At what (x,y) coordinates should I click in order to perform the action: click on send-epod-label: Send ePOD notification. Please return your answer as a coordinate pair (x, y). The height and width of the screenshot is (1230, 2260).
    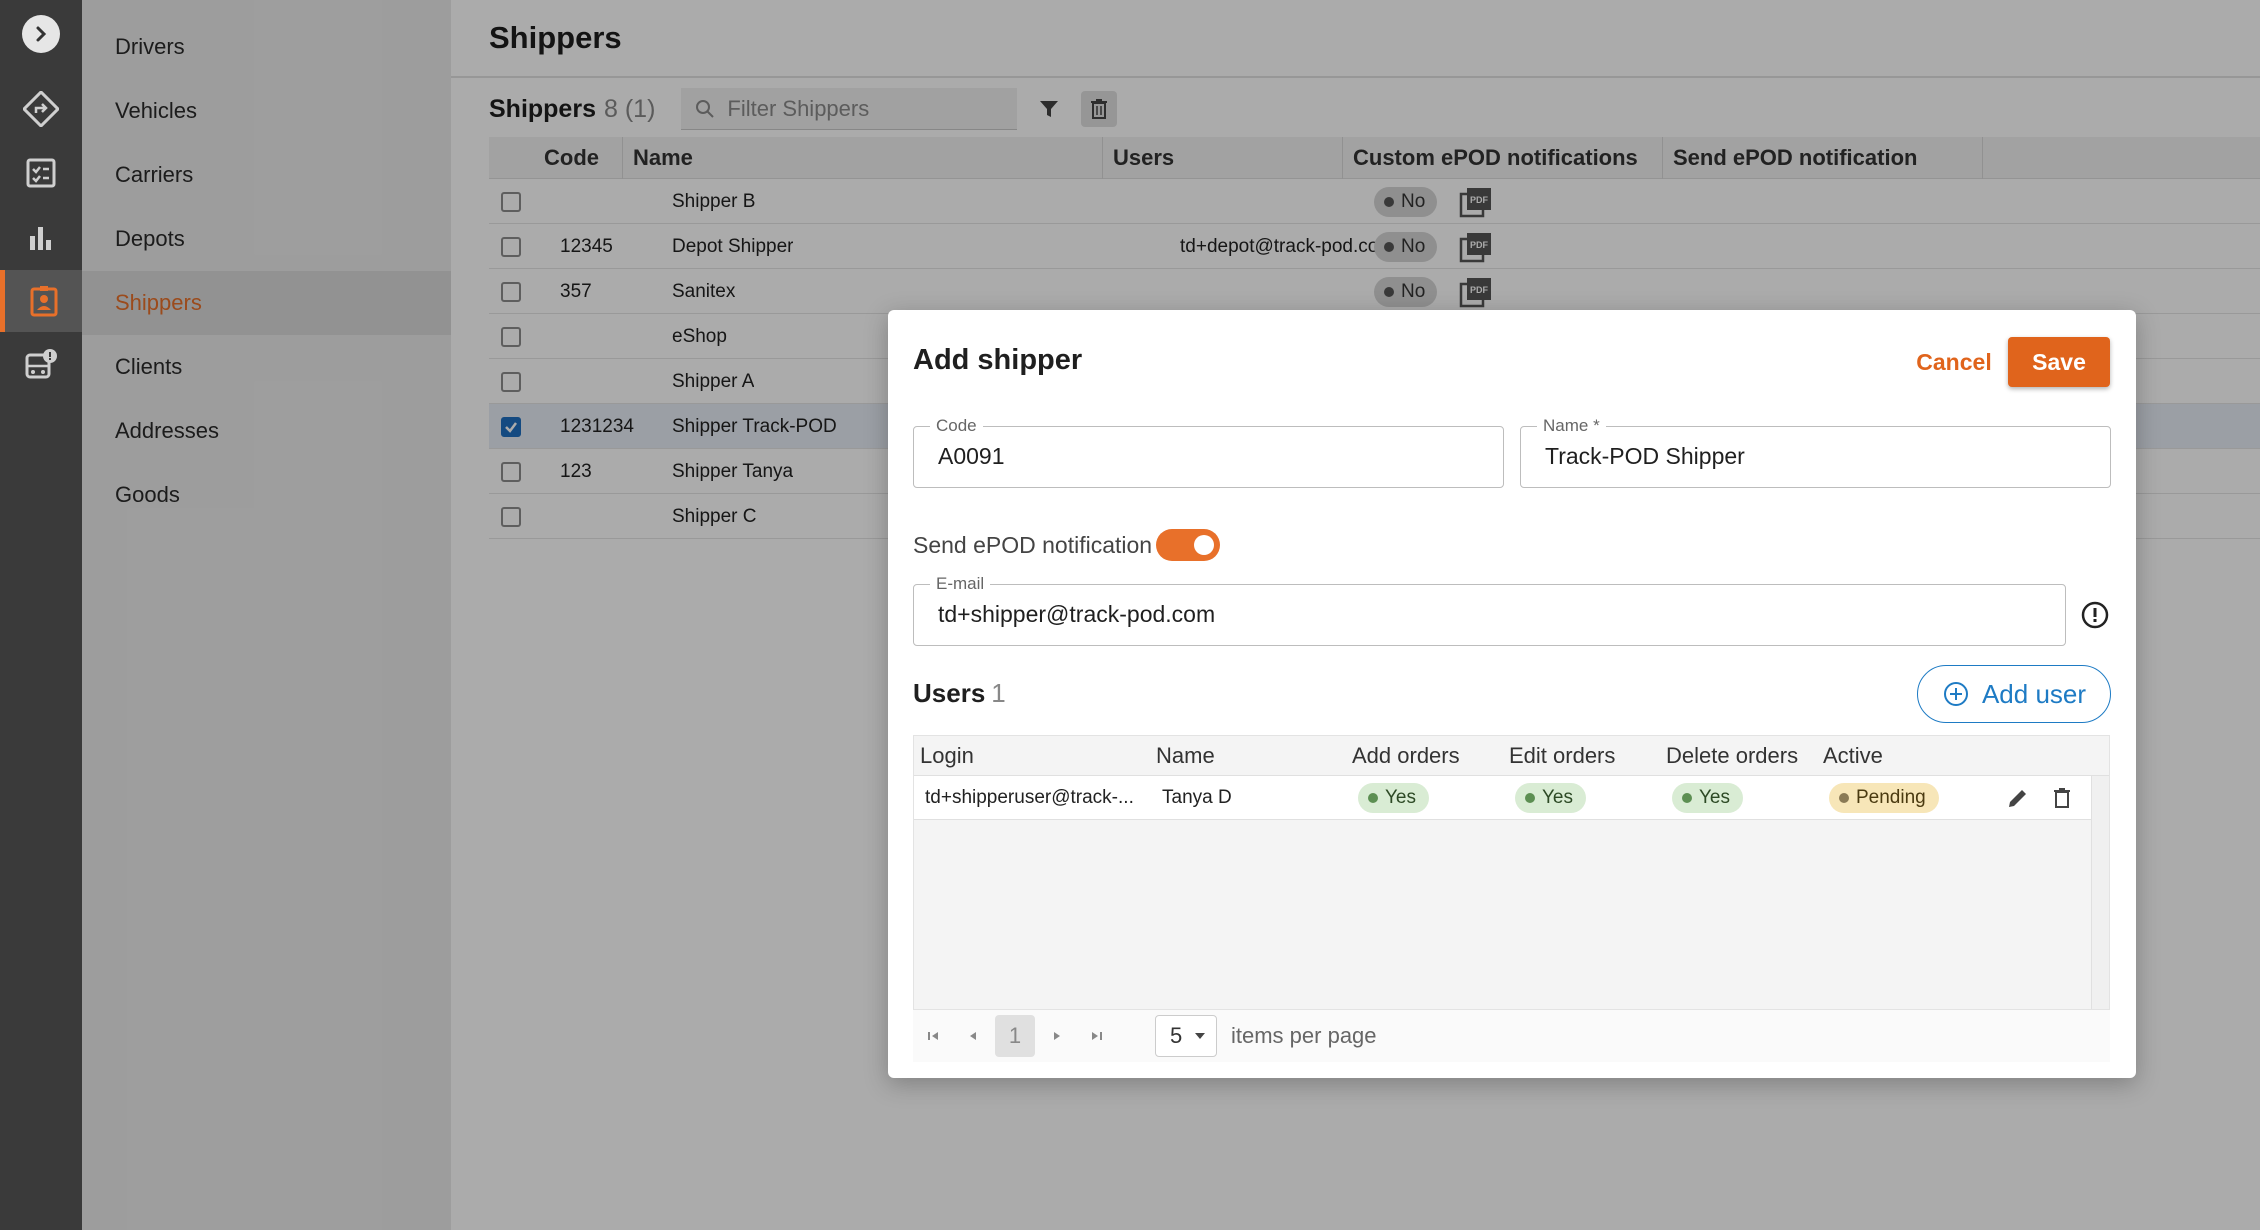
    Looking at the image, I should click on (1033, 545).